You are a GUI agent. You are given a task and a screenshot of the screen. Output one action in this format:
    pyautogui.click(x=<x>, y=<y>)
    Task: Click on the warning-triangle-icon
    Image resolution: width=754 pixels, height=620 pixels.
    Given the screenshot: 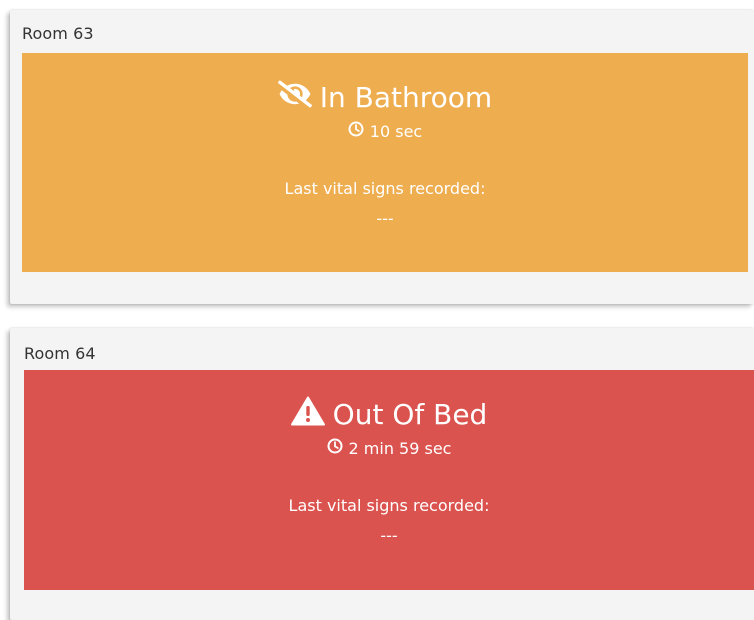 What is the action you would take?
    pyautogui.click(x=307, y=414)
    